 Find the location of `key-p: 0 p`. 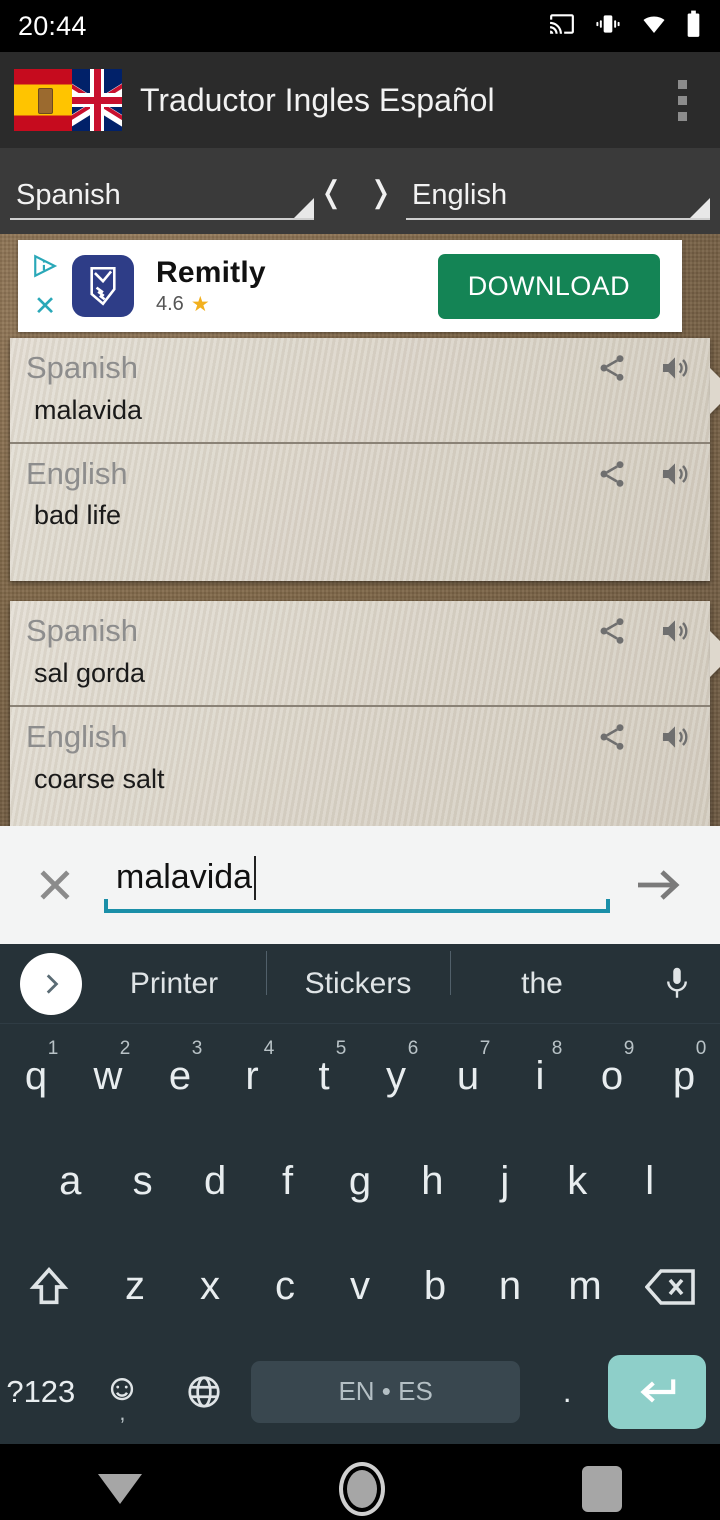

key-p: 0 p is located at coordinates (684, 1076).